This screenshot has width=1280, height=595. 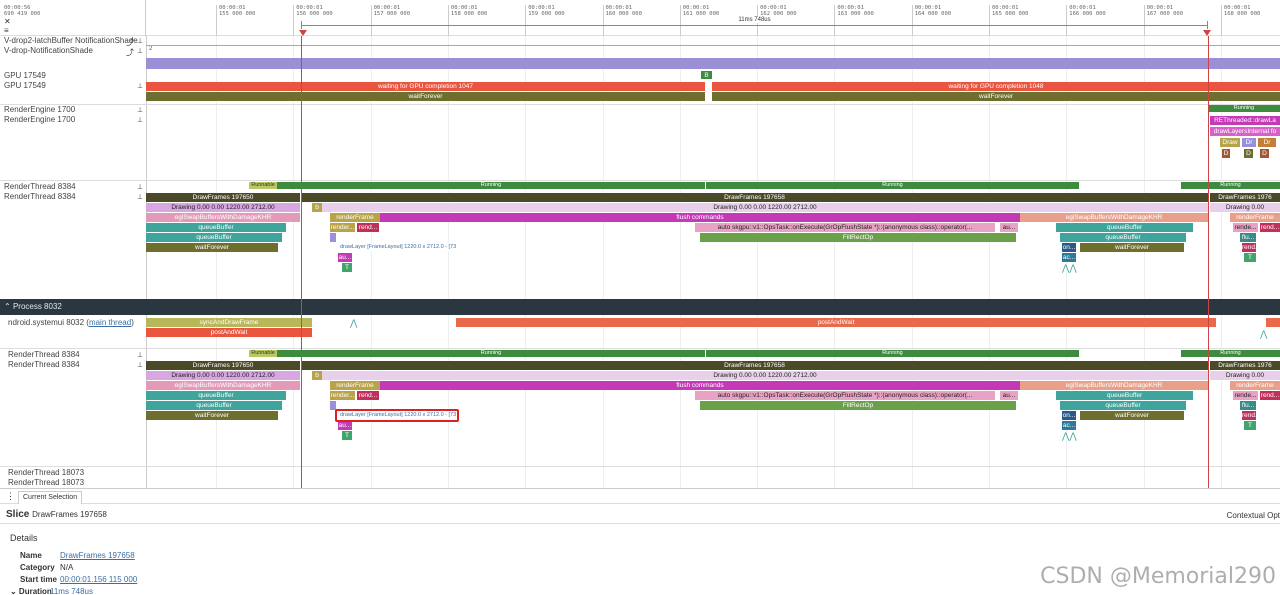 I want to click on drawing-slice: Drawing 0.00, so click(x=1245, y=207).